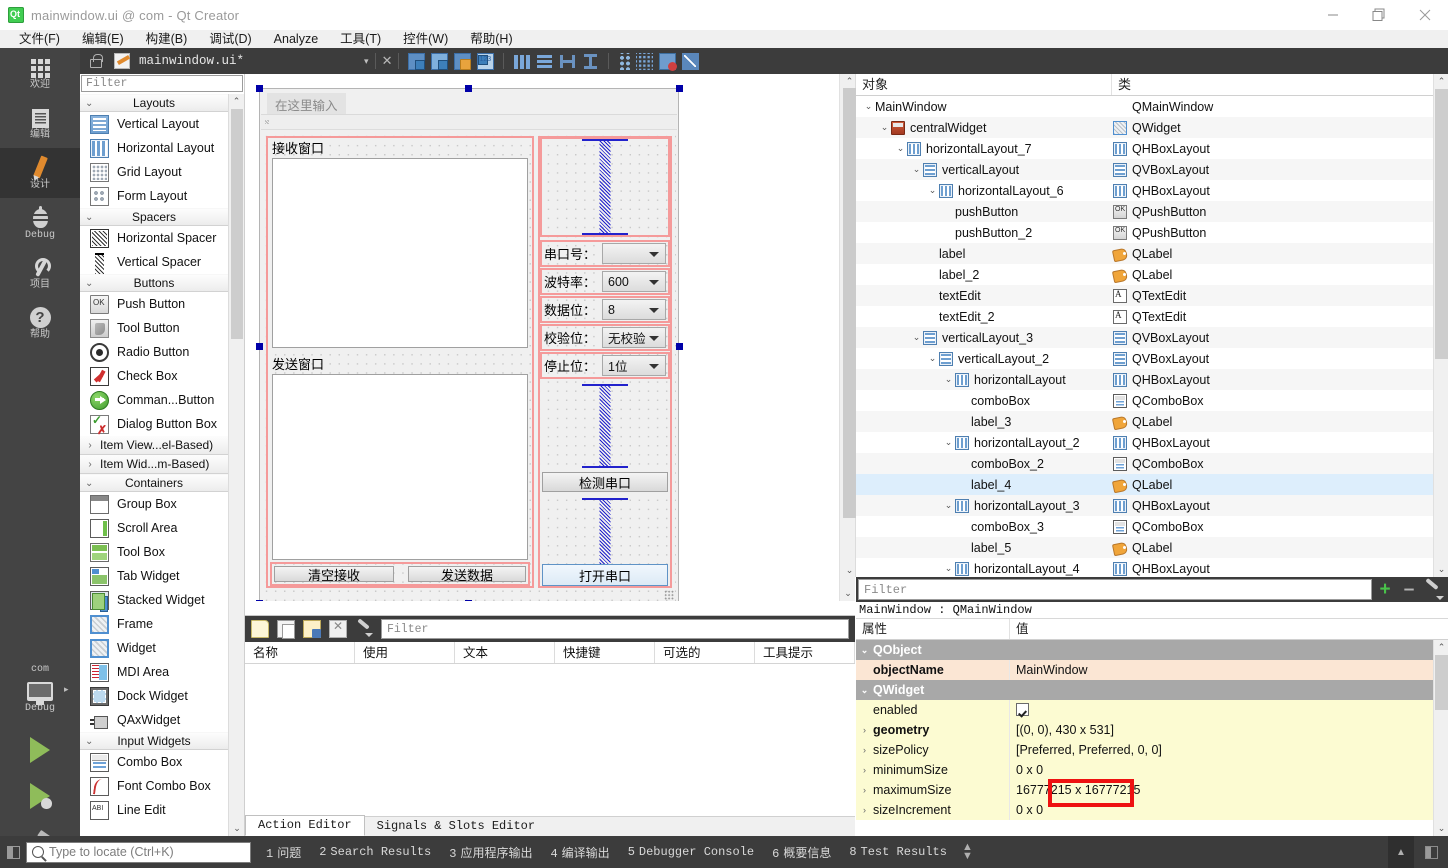 The image size is (1448, 868). What do you see at coordinates (967, 852) in the screenshot?
I see `output-pane-spinner: ▲ ▼` at bounding box center [967, 852].